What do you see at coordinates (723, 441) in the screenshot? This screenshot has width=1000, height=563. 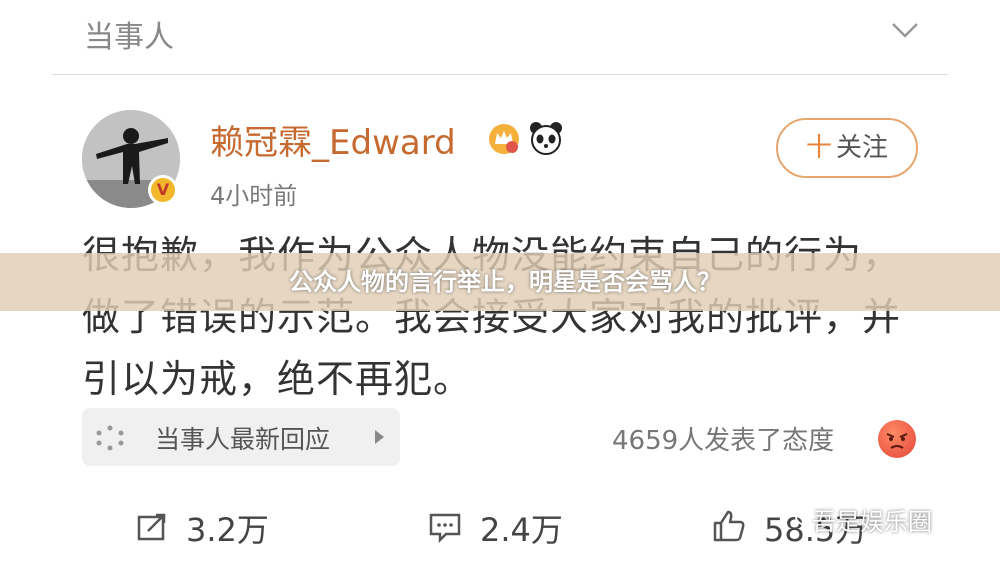 I see `attitude-count: 4659人发表了态度` at bounding box center [723, 441].